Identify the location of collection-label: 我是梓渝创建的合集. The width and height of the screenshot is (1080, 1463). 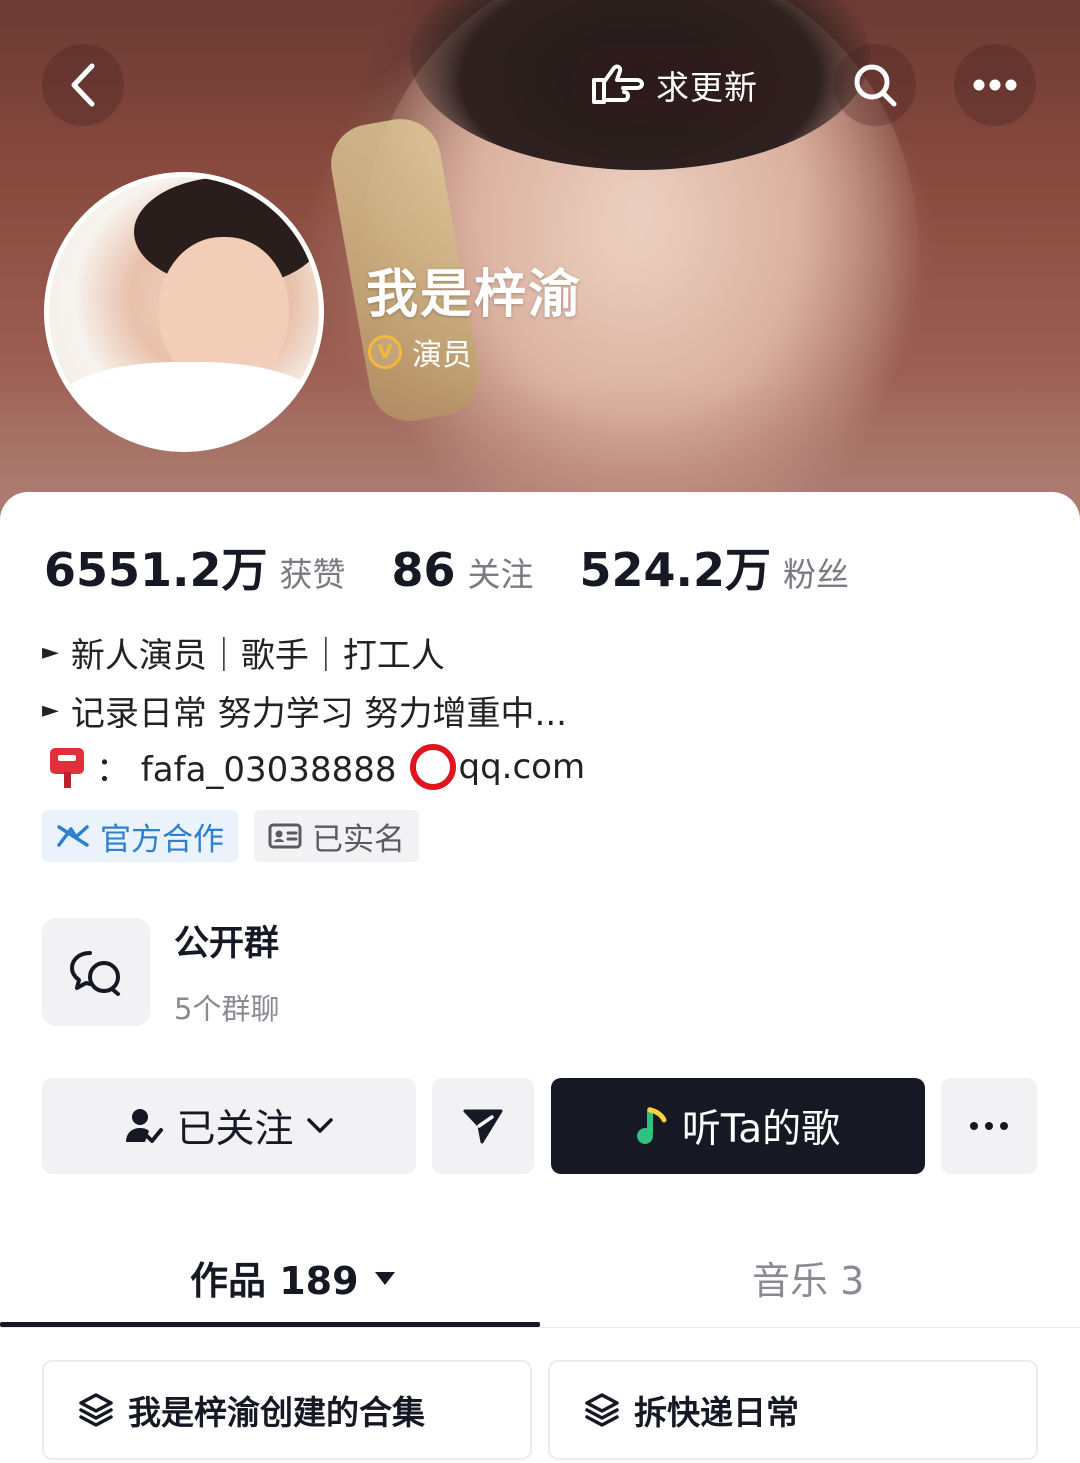
(276, 1412).